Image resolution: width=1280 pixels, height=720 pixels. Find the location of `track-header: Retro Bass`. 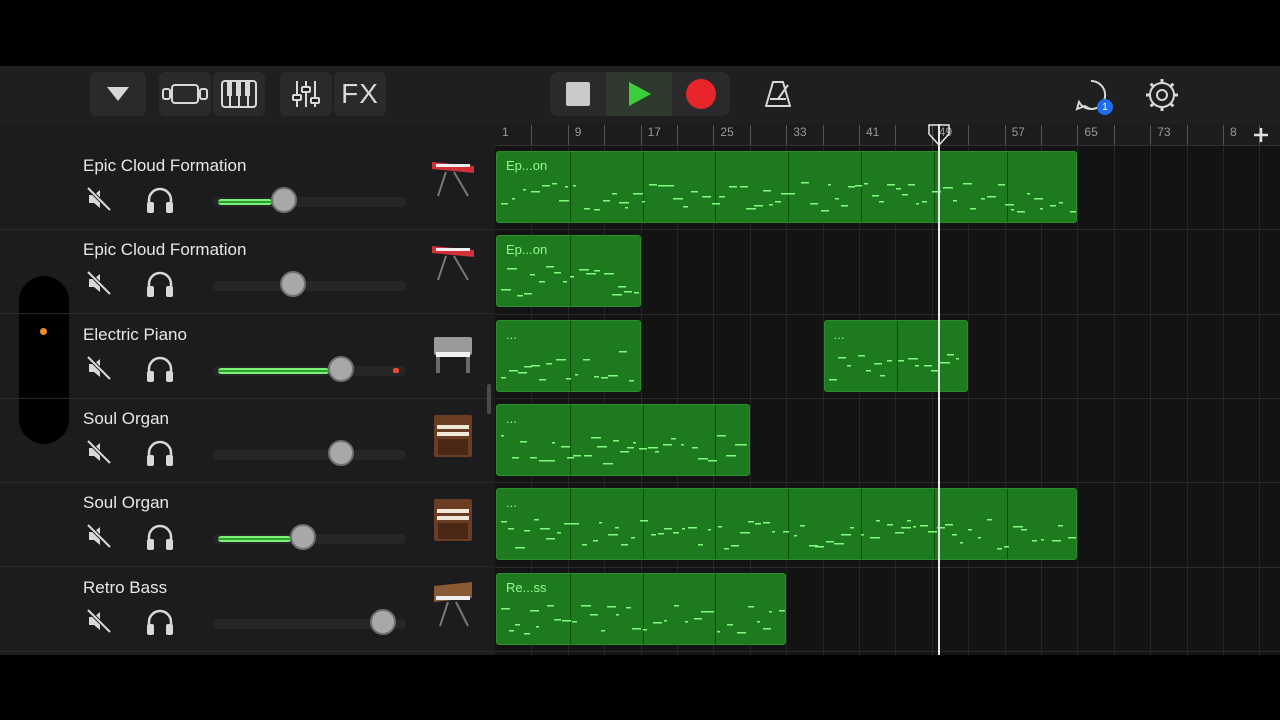

track-header: Retro Bass is located at coordinates (246, 610).